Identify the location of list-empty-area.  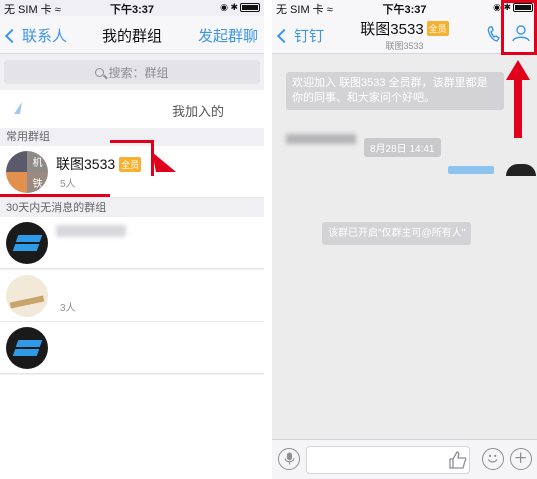
(132, 427).